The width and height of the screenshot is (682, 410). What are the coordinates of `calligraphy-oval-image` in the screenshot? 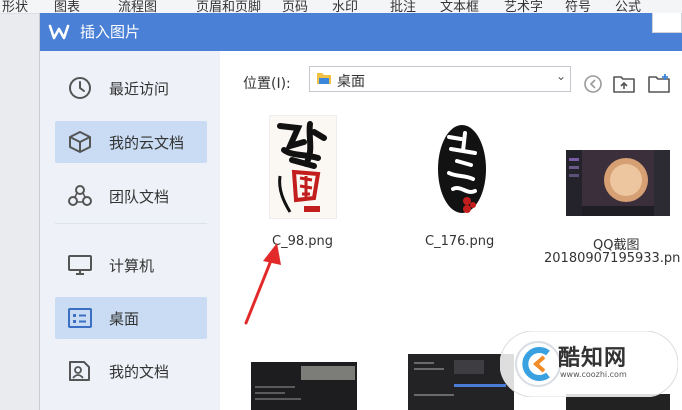 It's located at (462, 167).